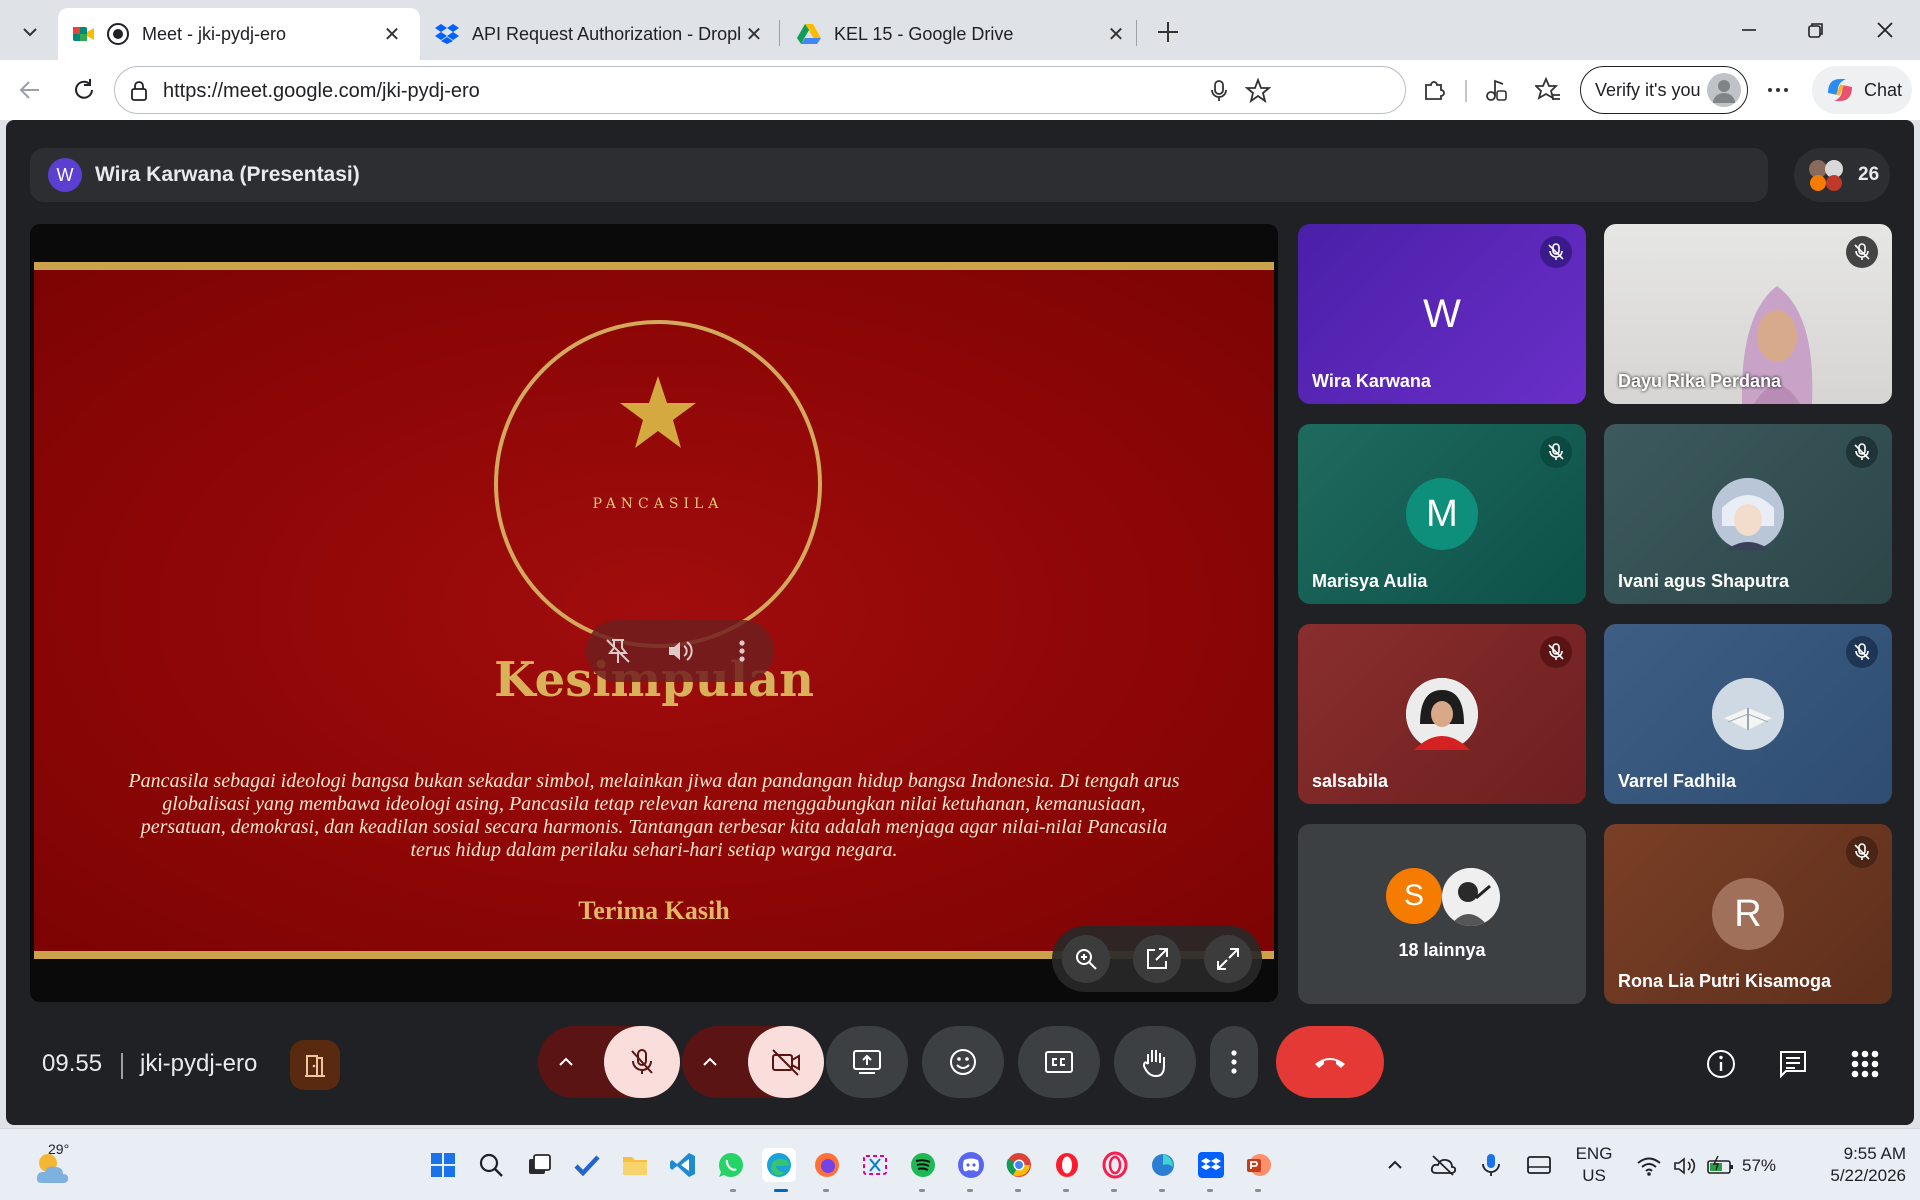 This screenshot has width=1920, height=1200. Describe the element at coordinates (491, 1165) in the screenshot. I see `search-button` at that location.